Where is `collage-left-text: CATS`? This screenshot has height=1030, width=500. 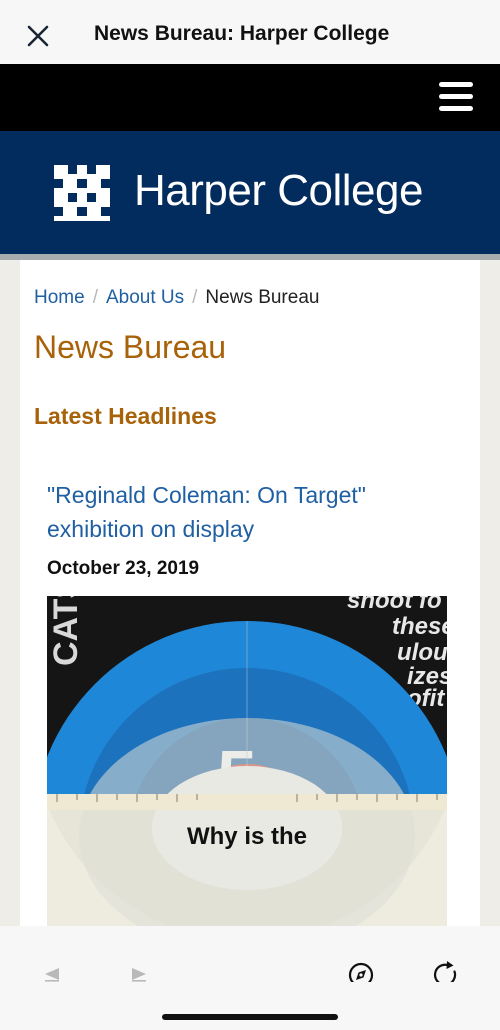 collage-left-text: CATS is located at coordinates (66, 631).